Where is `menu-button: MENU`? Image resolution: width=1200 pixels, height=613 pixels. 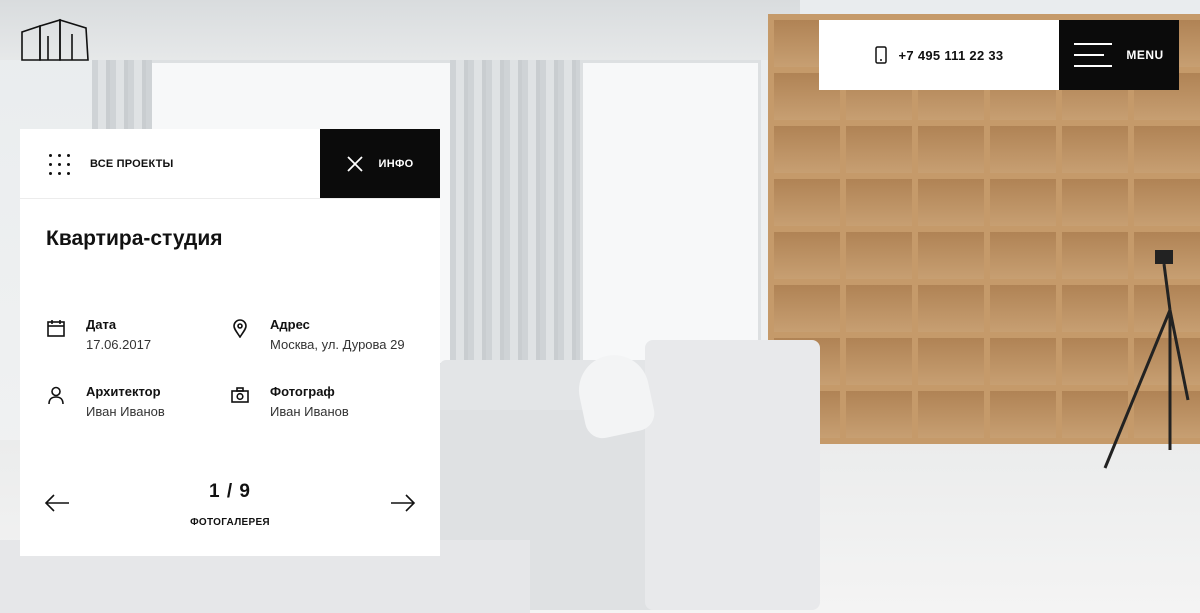 menu-button: MENU is located at coordinates (1119, 55).